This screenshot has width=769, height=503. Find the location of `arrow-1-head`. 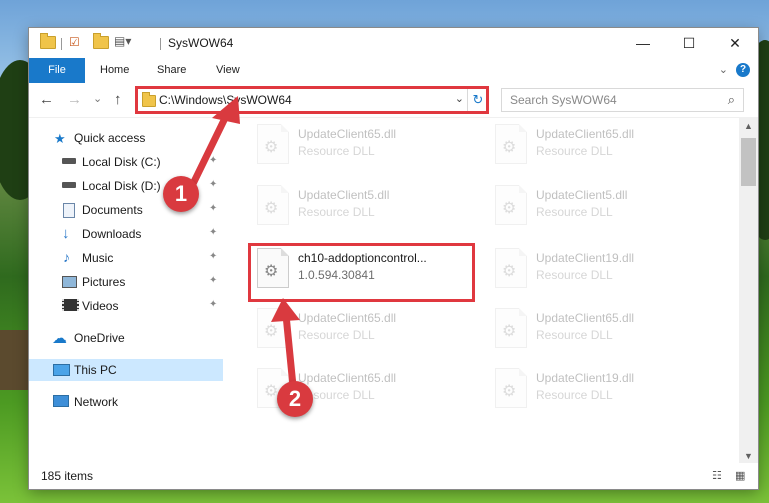

arrow-1-head is located at coordinates (226, 110).